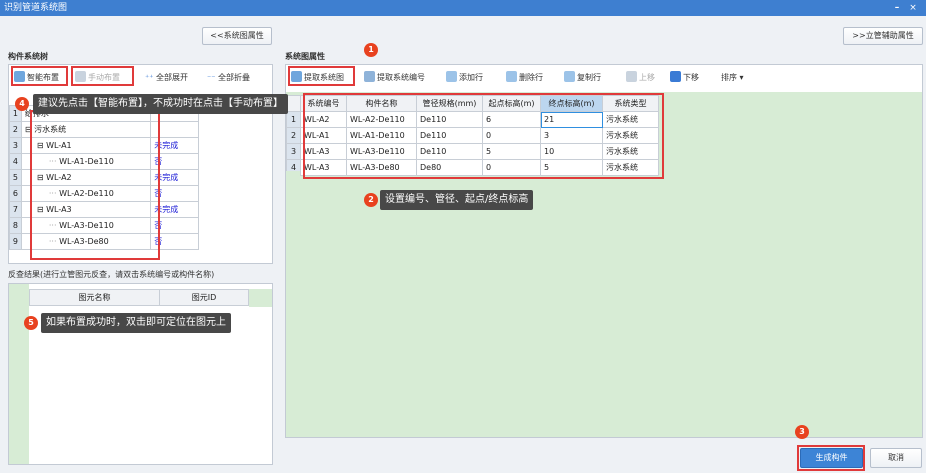 The height and width of the screenshot is (473, 926). Describe the element at coordinates (449, 103) in the screenshot. I see `grid-col-header: 管径规格(mm)` at that location.